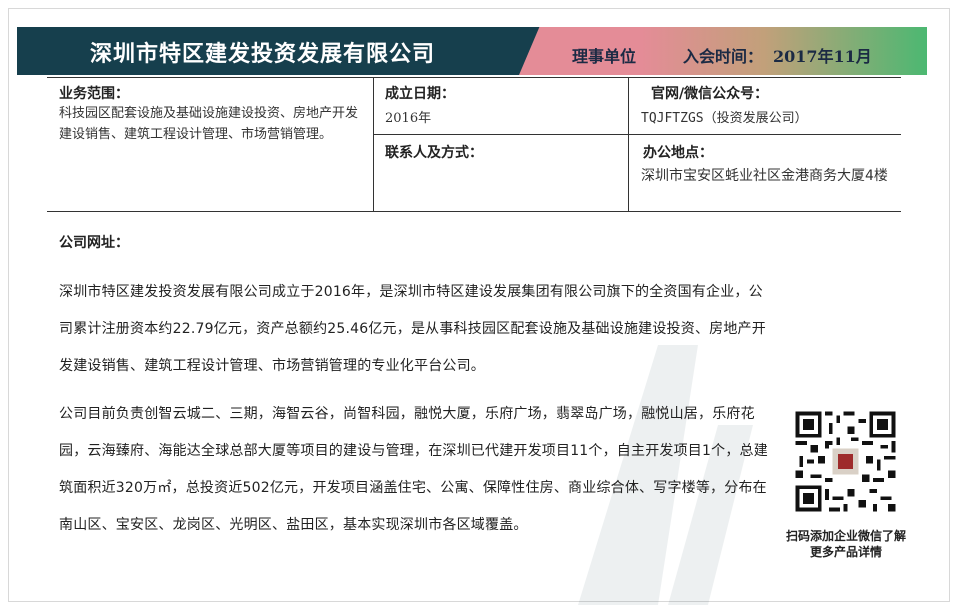  I want to click on company-name: 深圳市特区建发投资发展有限公司, so click(263, 54).